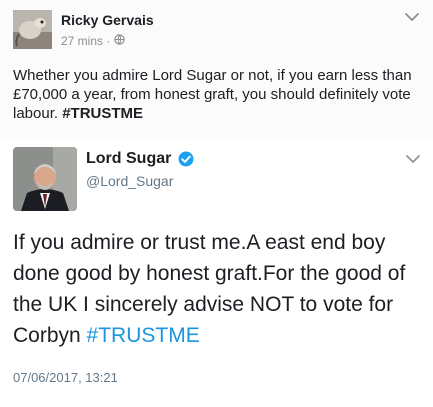 Image resolution: width=433 pixels, height=407 pixels. I want to click on post-time: 27 mins, so click(82, 41).